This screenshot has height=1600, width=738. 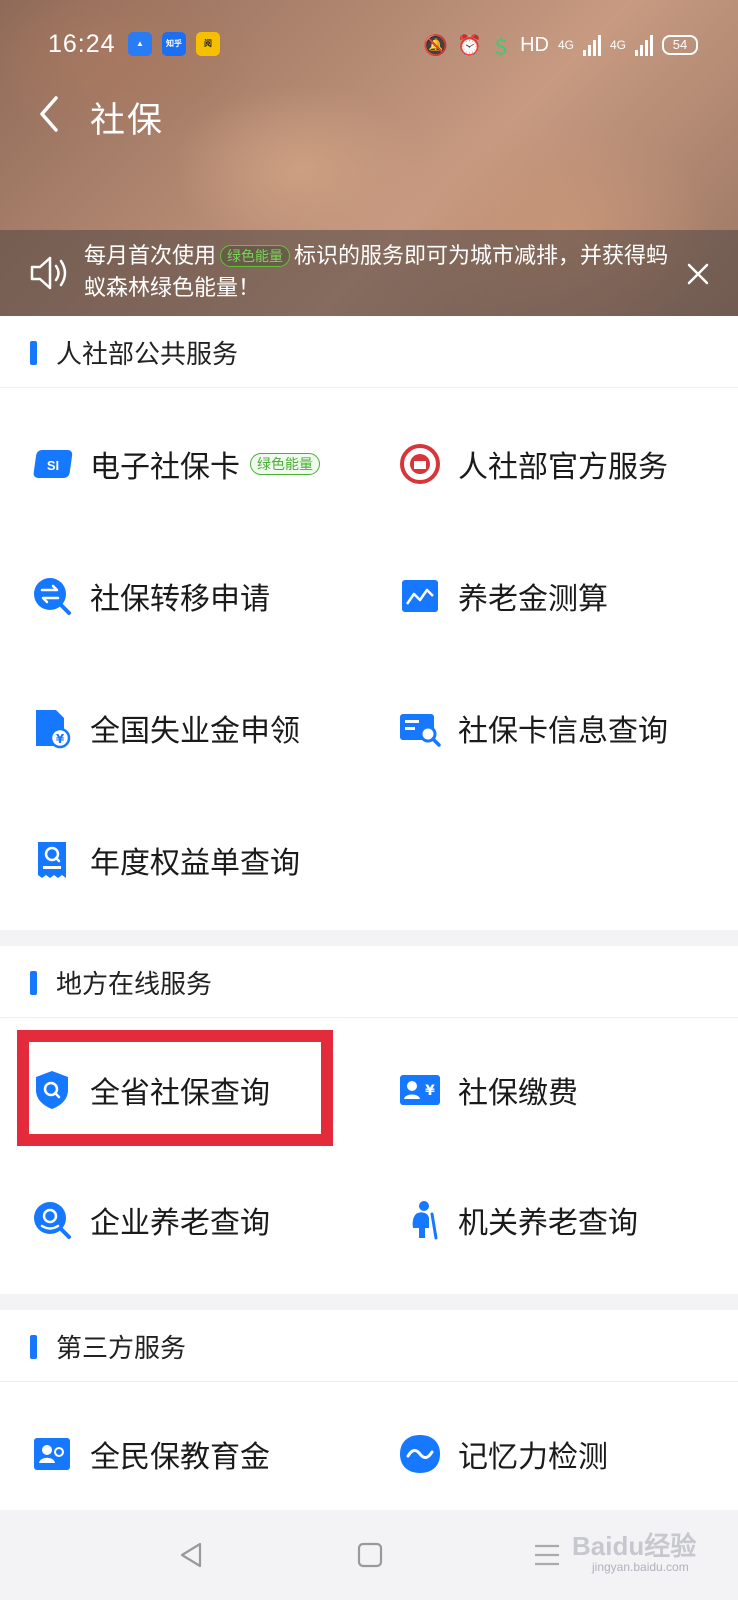 I want to click on section-header: 第三方服务, so click(x=369, y=1346).